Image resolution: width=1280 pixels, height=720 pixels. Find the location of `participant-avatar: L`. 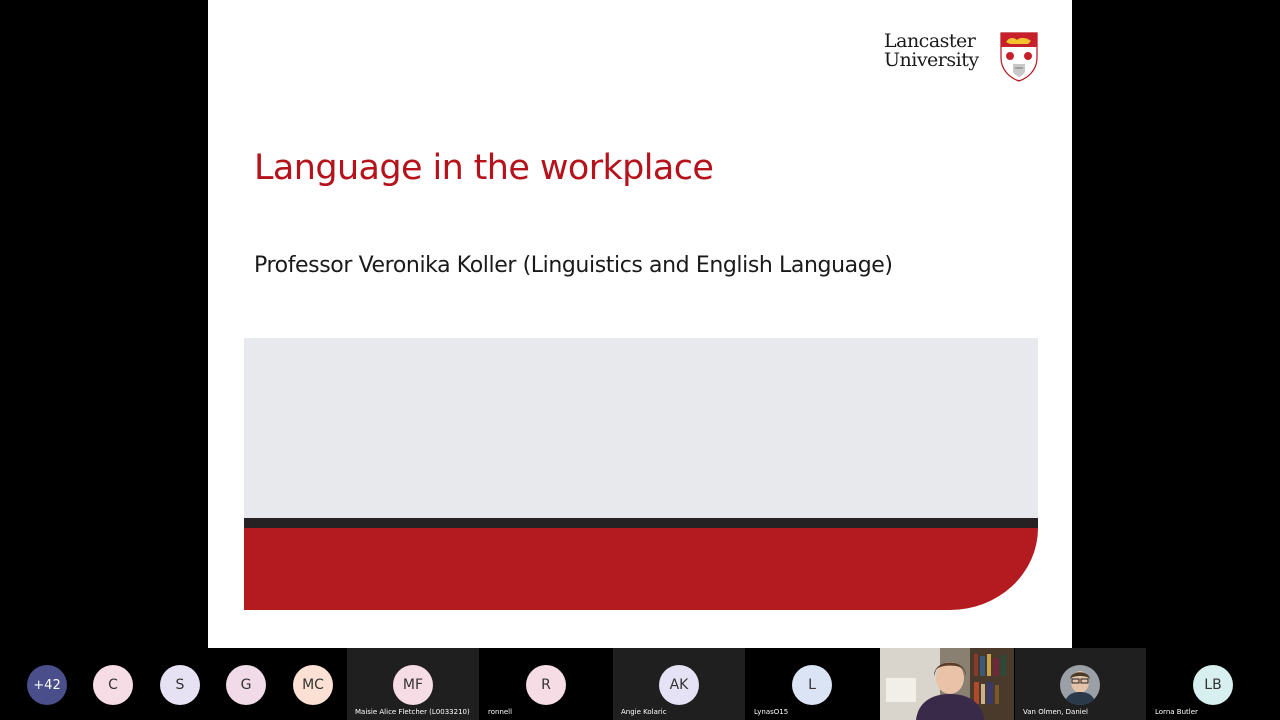

participant-avatar: L is located at coordinates (812, 685).